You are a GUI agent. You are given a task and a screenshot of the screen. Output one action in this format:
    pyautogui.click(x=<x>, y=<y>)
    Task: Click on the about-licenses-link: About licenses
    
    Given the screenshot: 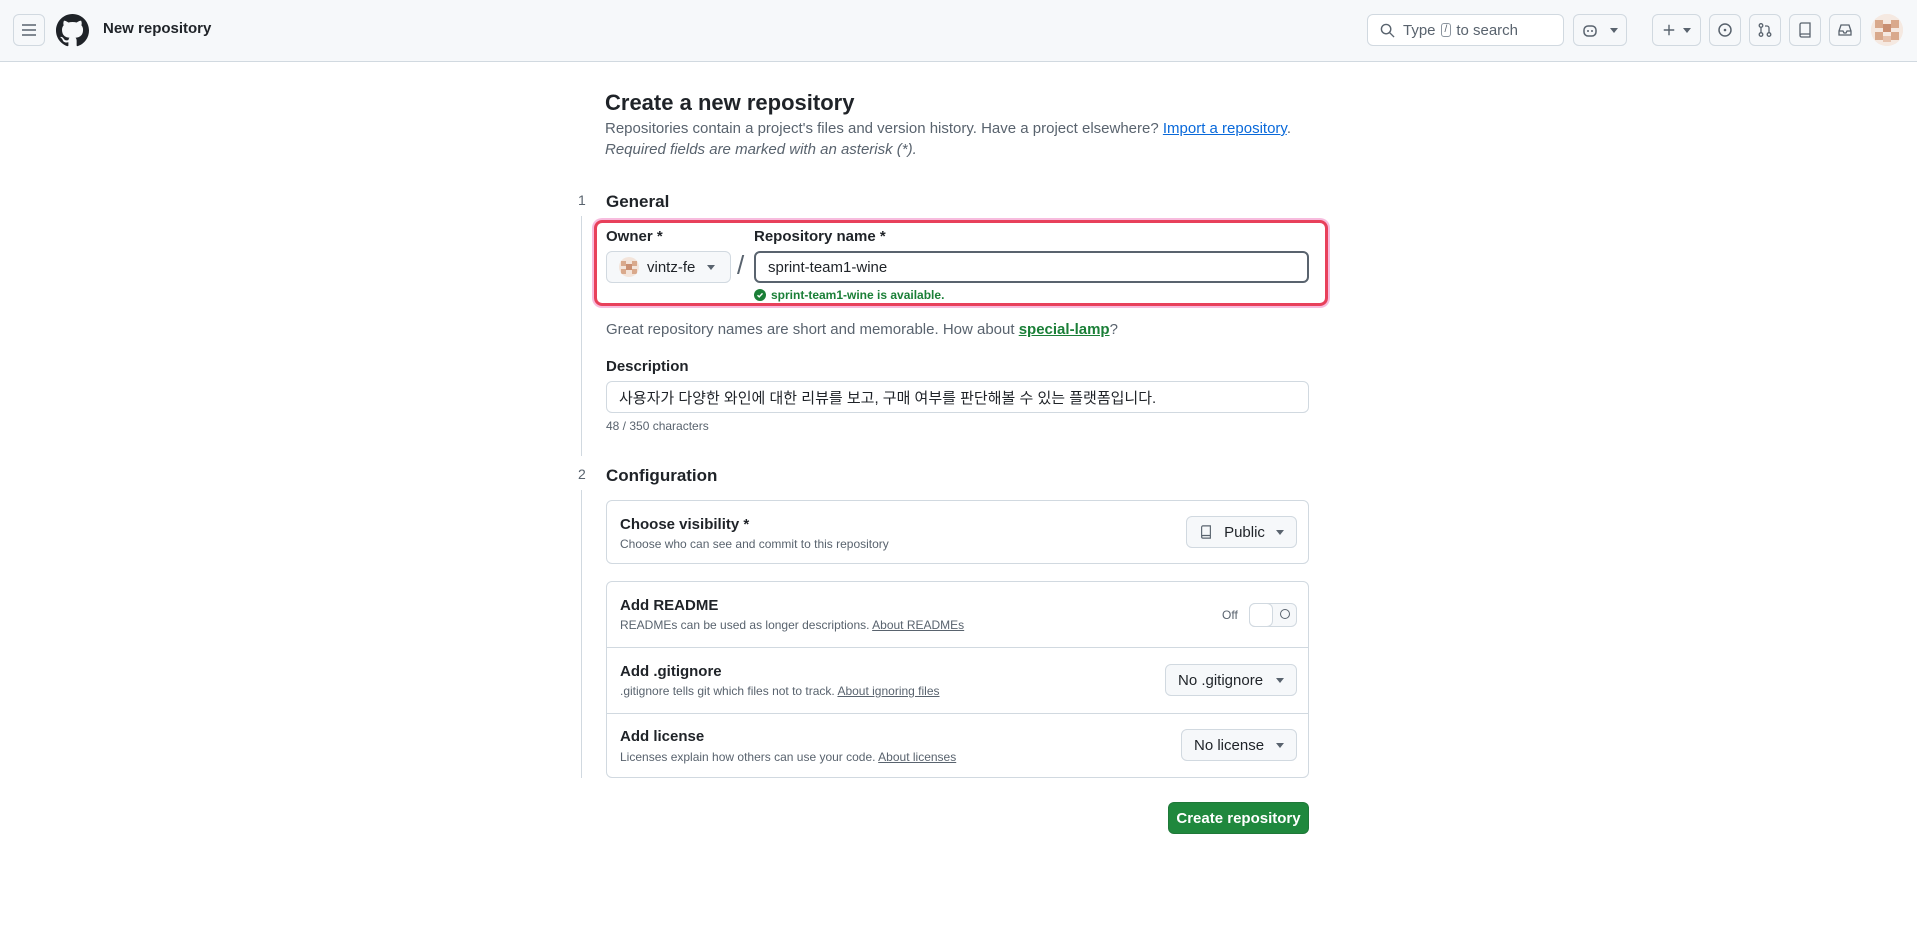 What is the action you would take?
    pyautogui.click(x=917, y=757)
    